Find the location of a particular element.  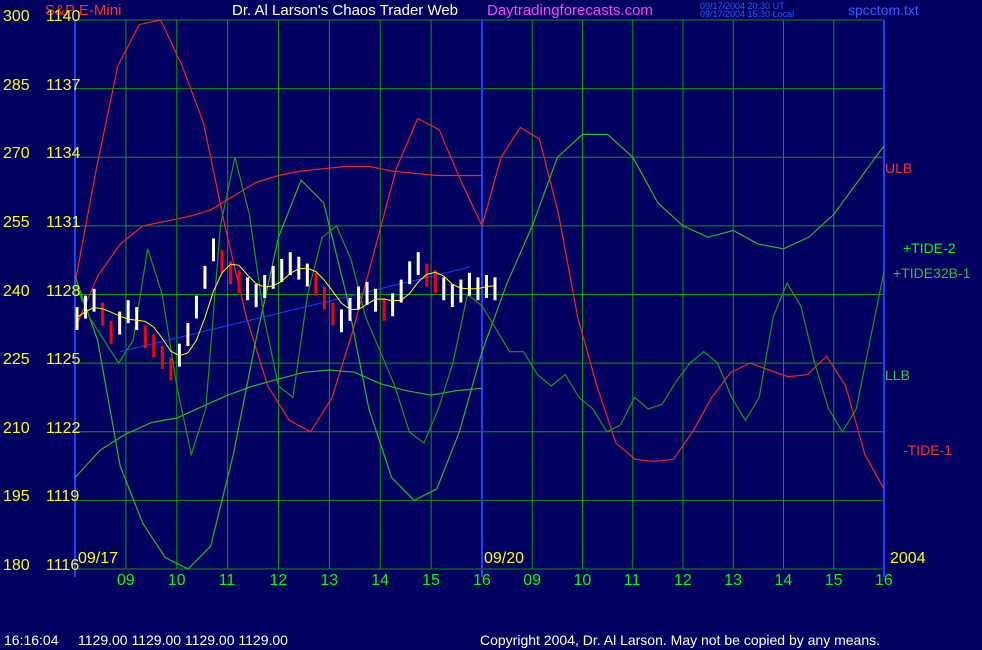

label-llb: LLB is located at coordinates (897, 375).